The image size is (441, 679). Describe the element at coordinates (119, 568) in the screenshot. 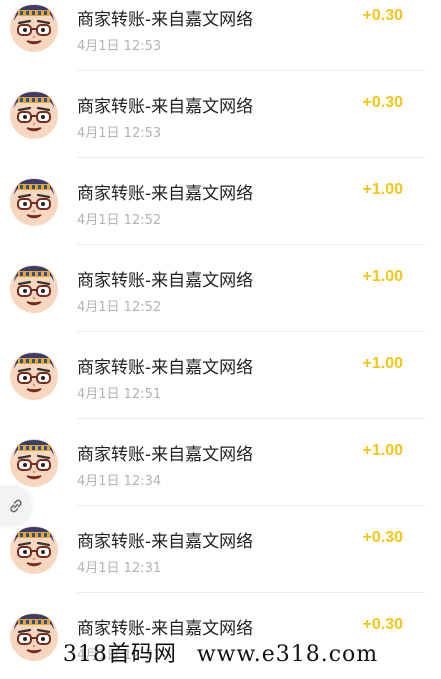

I see `transaction-time: 4月1日 12:31` at that location.